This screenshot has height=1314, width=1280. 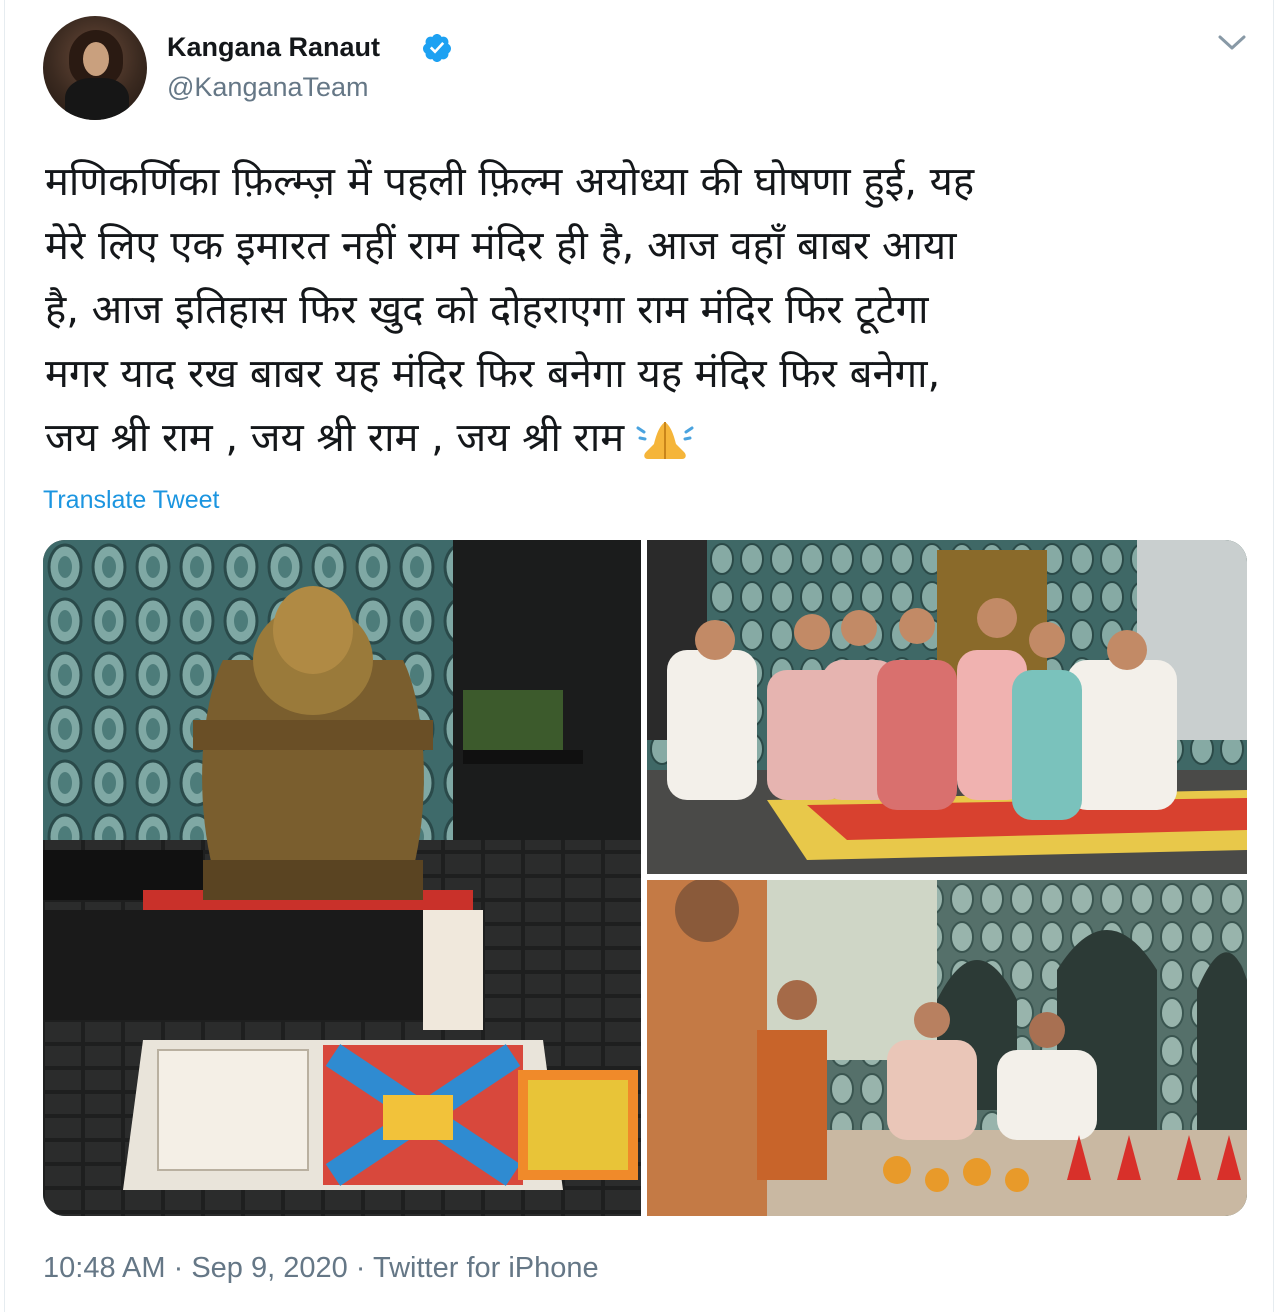 I want to click on translate-tweet-link: Translate Tweet, so click(x=131, y=500).